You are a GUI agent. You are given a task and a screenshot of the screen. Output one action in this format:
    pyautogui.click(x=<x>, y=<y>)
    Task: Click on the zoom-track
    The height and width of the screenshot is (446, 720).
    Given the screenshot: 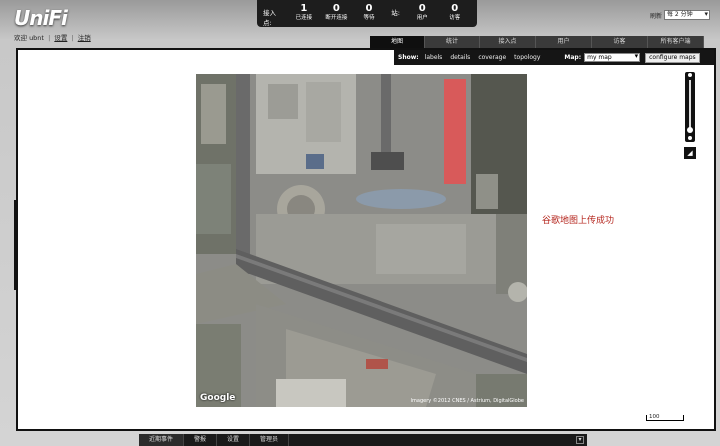 What is the action you would take?
    pyautogui.click(x=690, y=106)
    